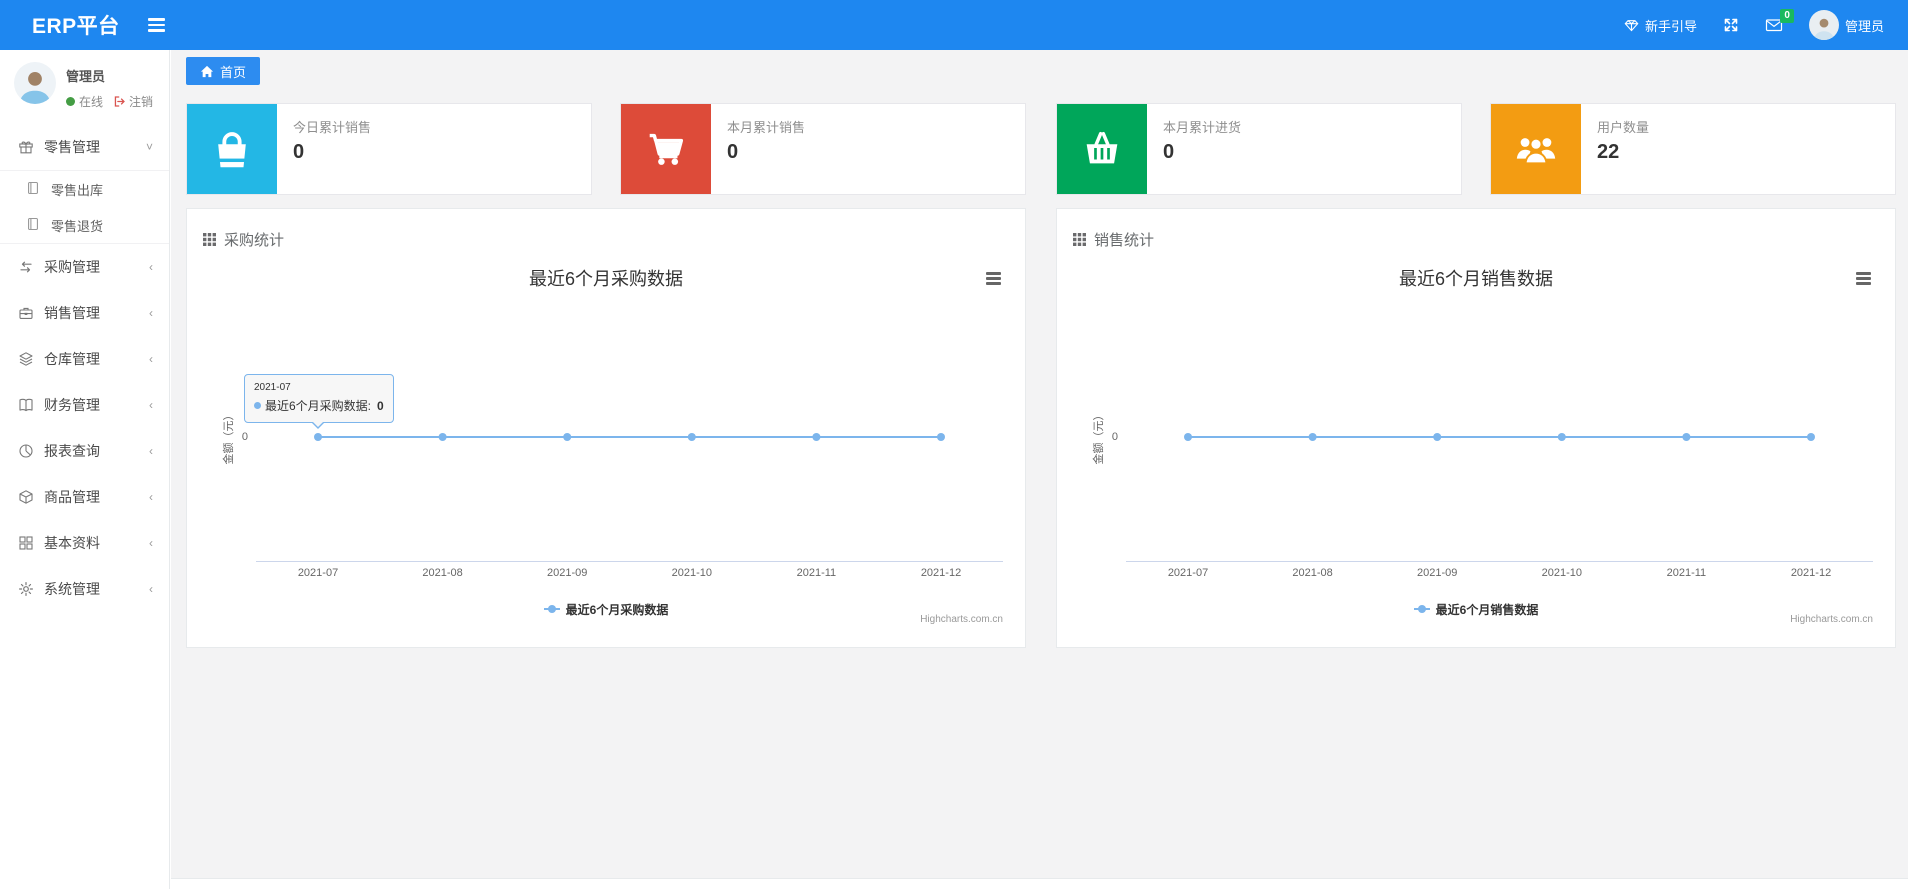  Describe the element at coordinates (257, 405) in the screenshot. I see `series-dot-icon` at that location.